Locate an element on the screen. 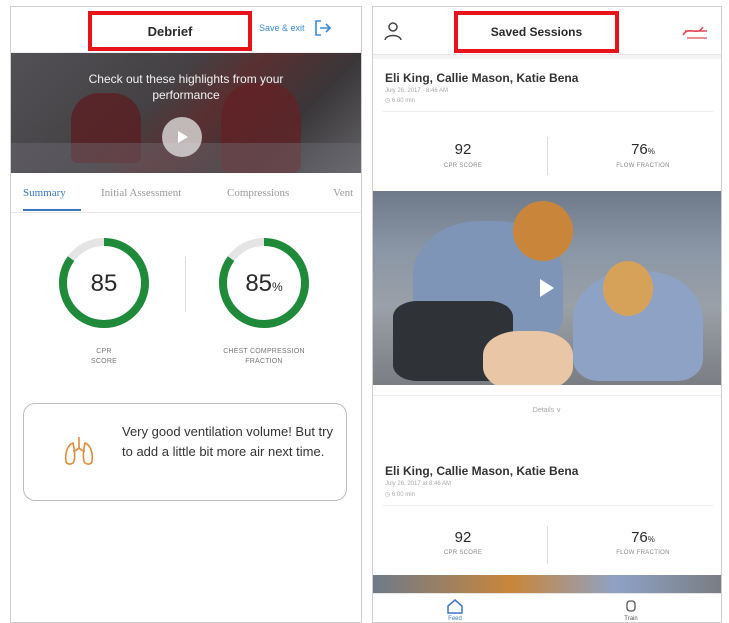 This screenshot has width=729, height=623. play-button is located at coordinates (182, 137).